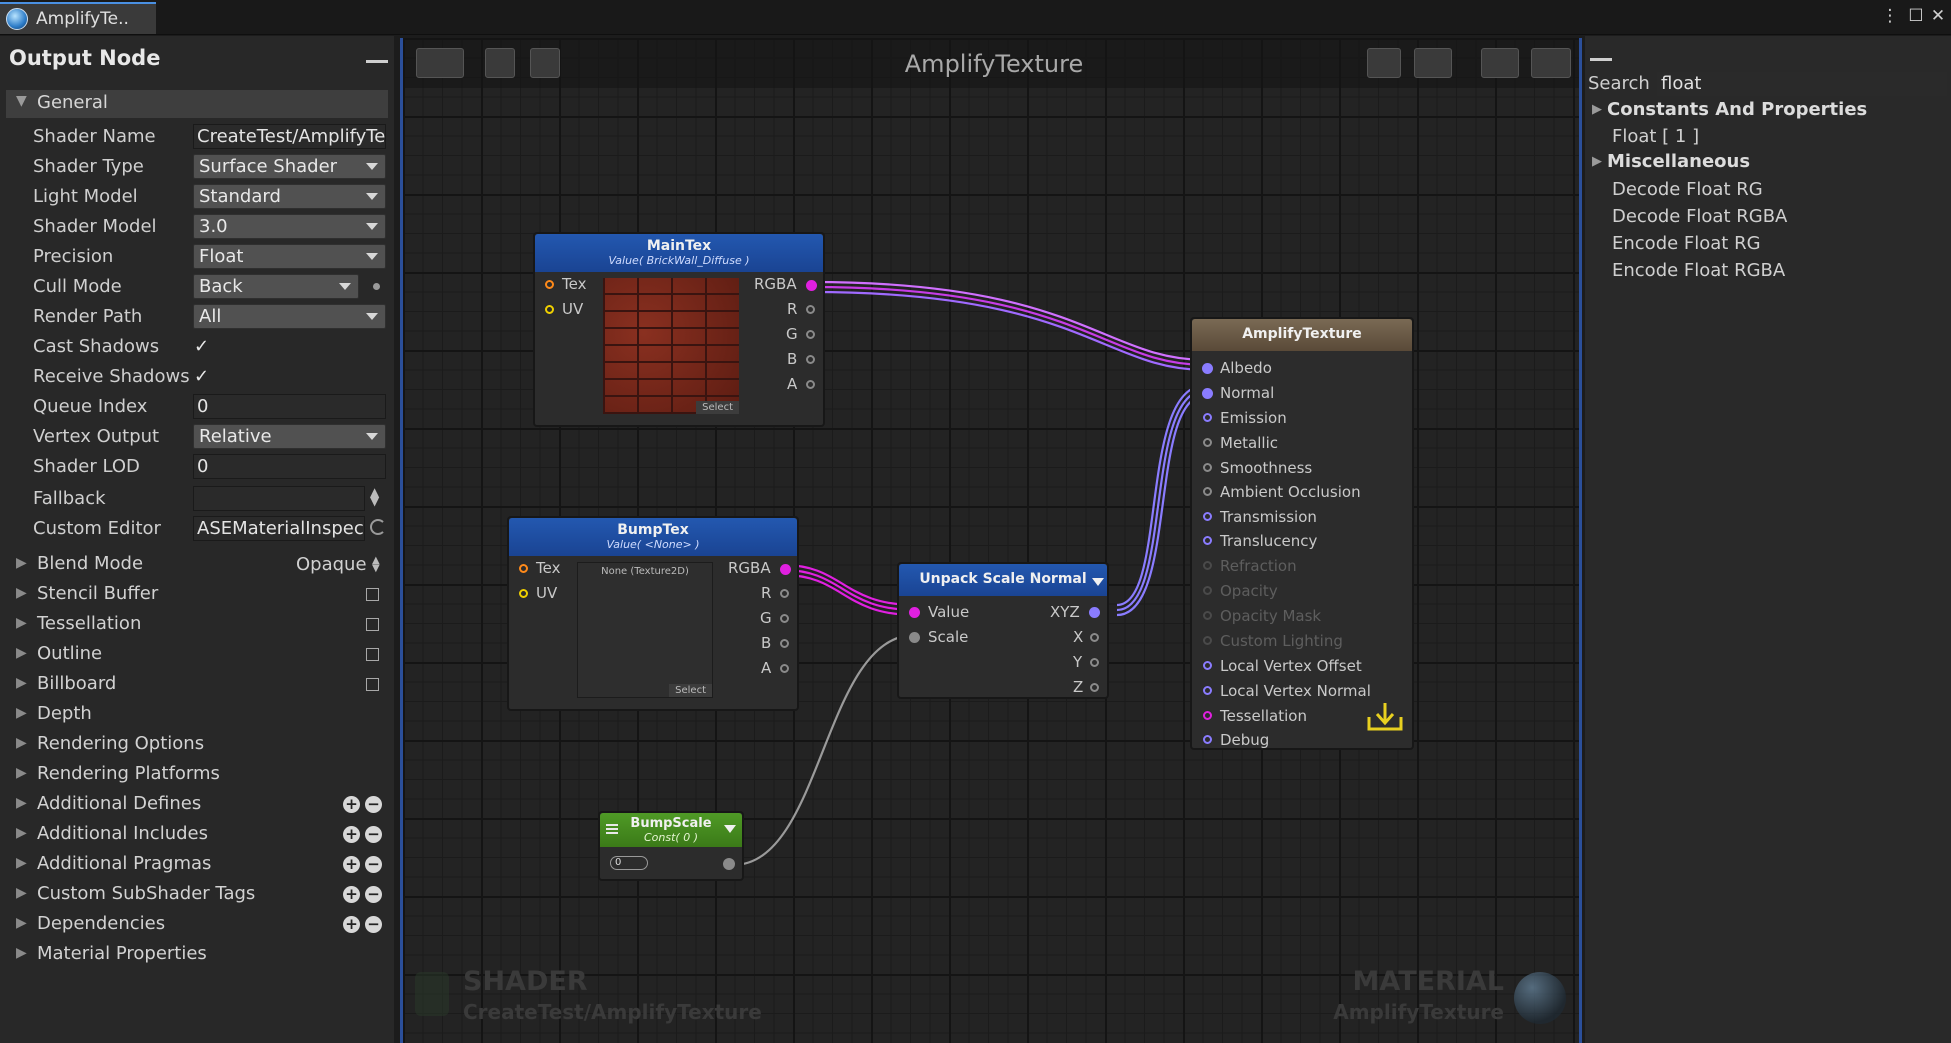  What do you see at coordinates (1207, 665) in the screenshot?
I see `local-vertex-offset-input-port` at bounding box center [1207, 665].